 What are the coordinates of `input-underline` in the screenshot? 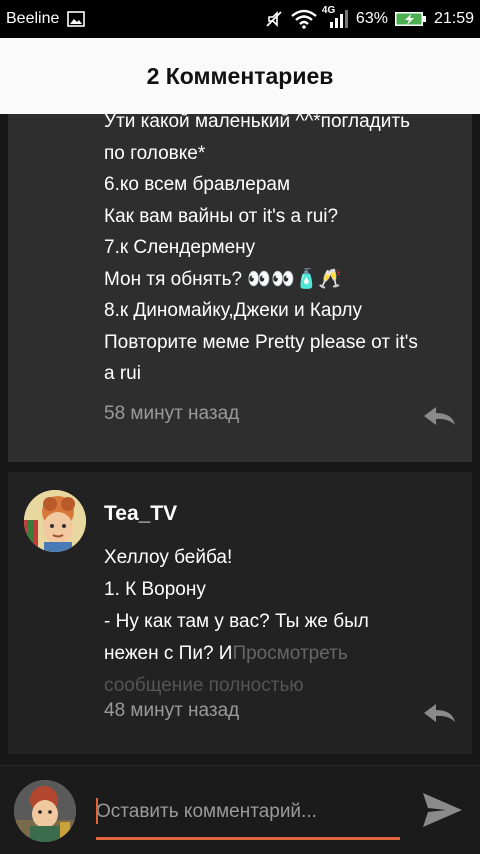 It's located at (248, 838).